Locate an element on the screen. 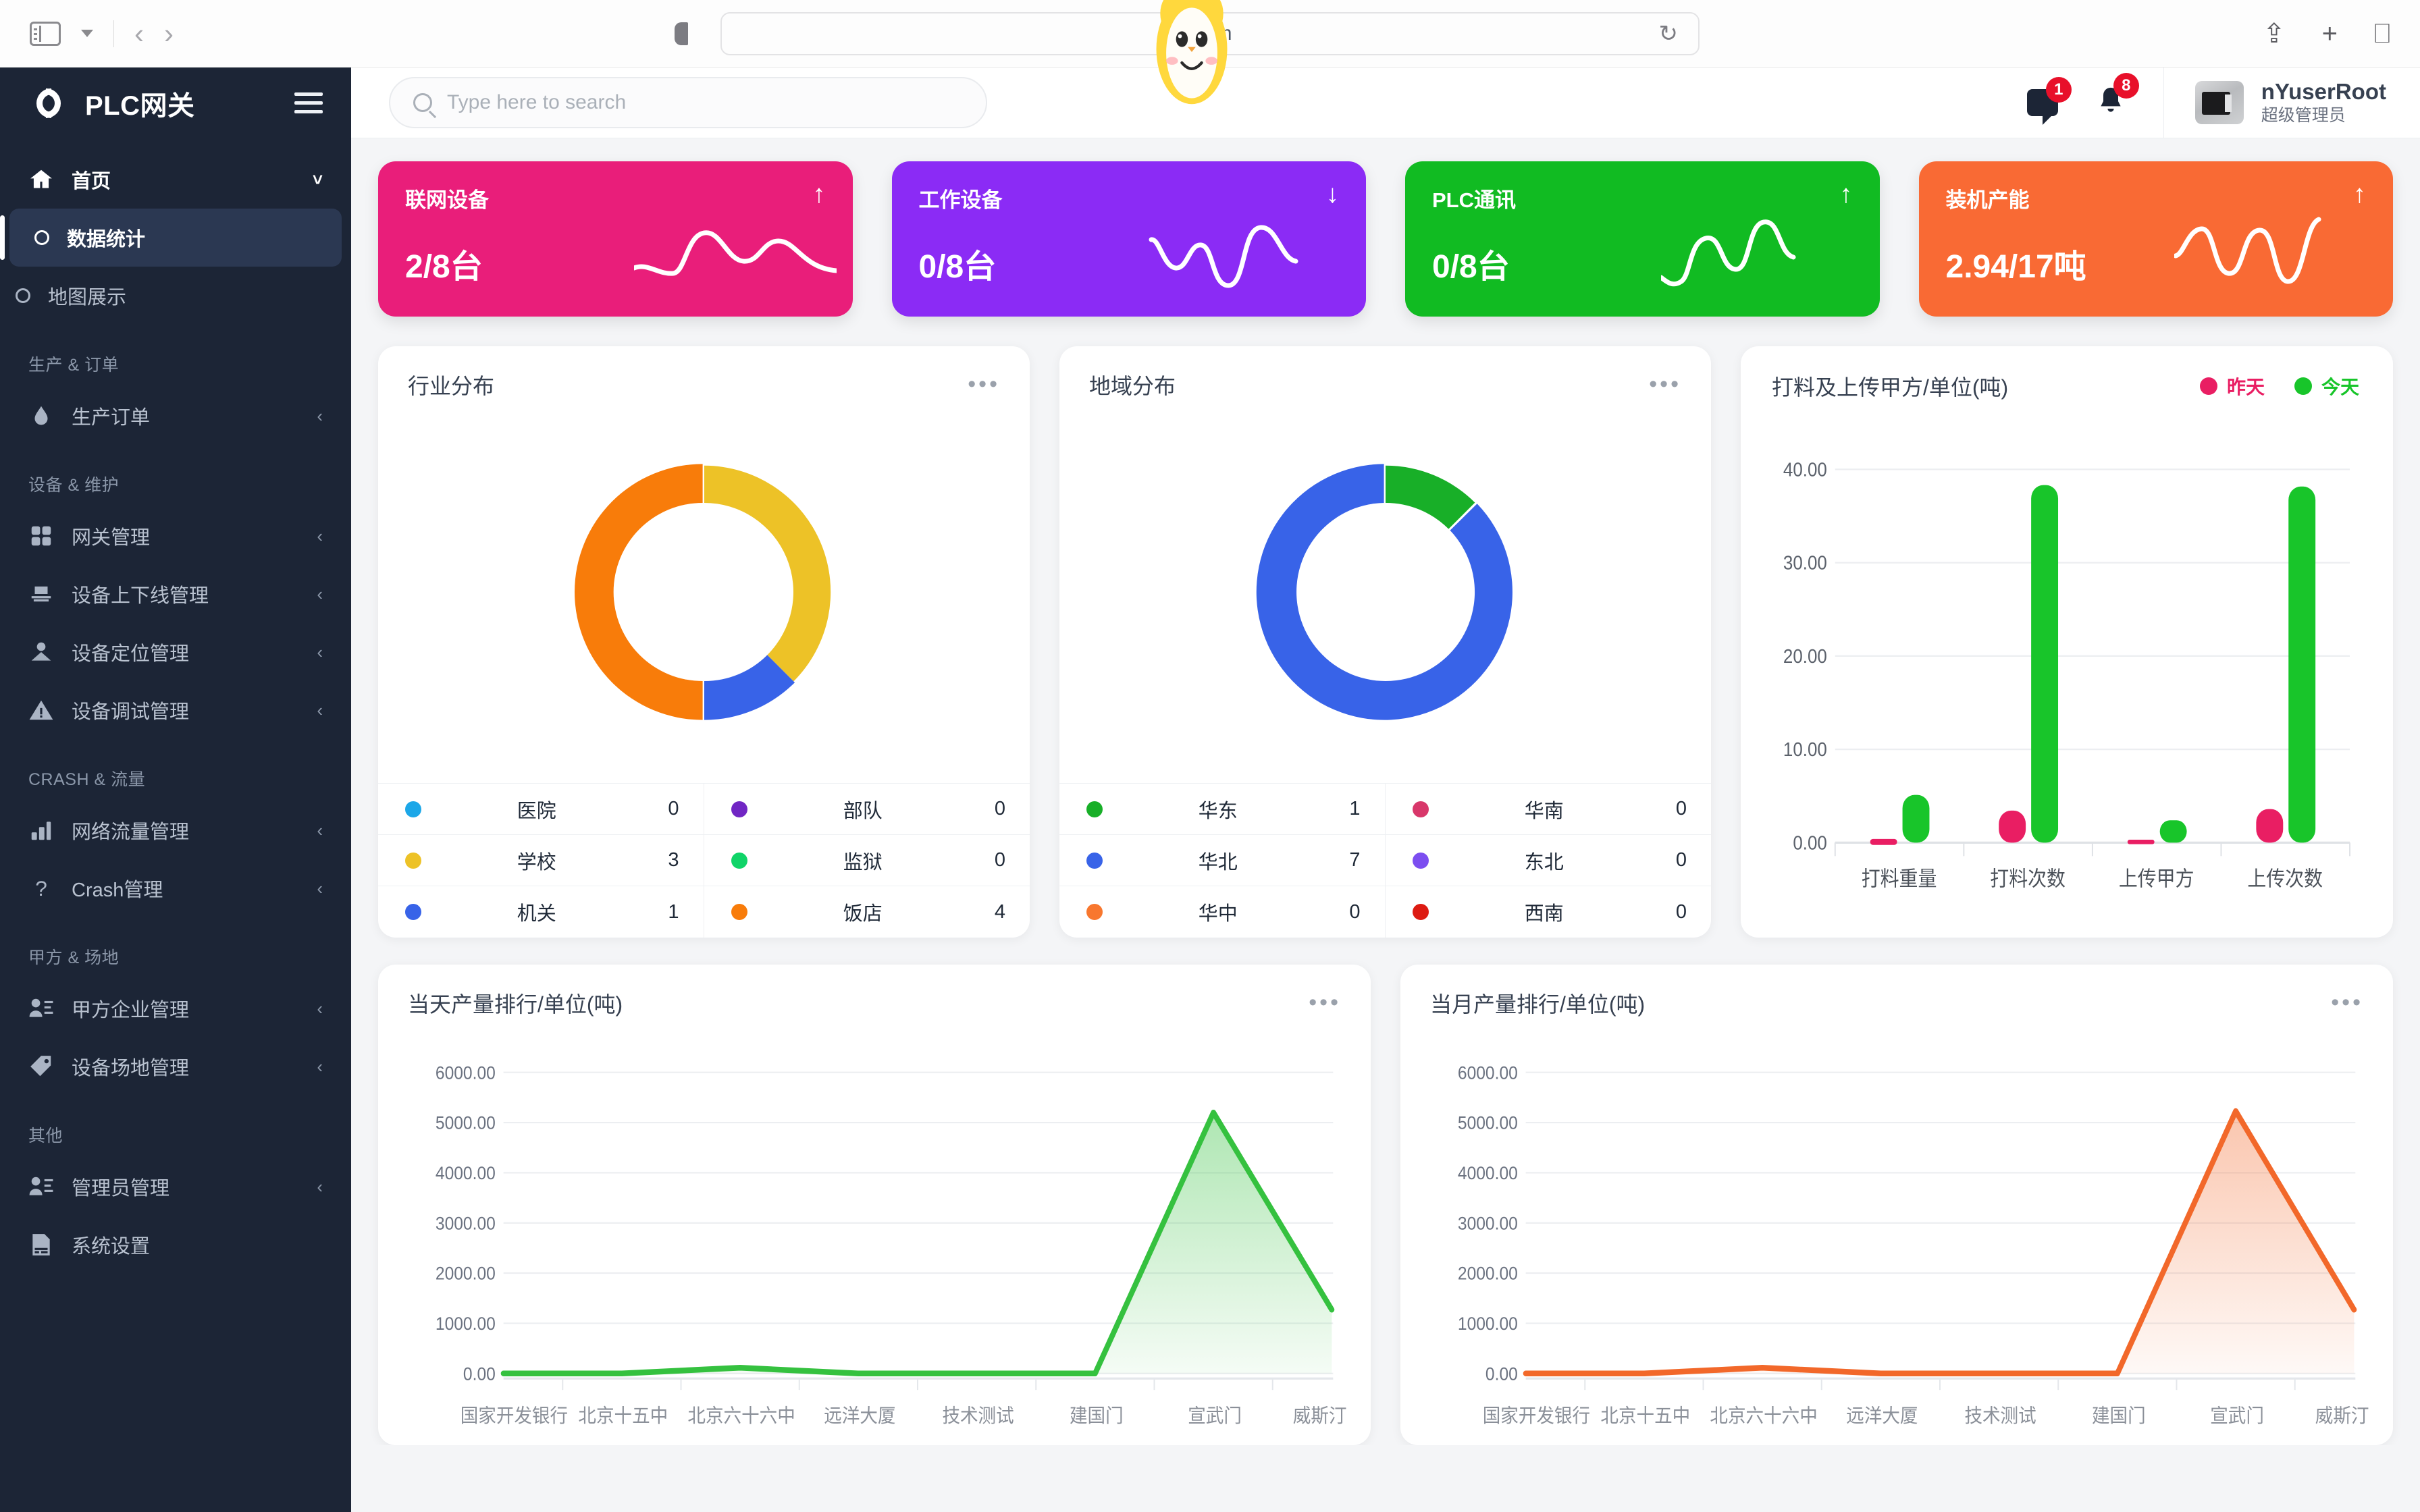  brand-name: PLC网关 is located at coordinates (140, 105).